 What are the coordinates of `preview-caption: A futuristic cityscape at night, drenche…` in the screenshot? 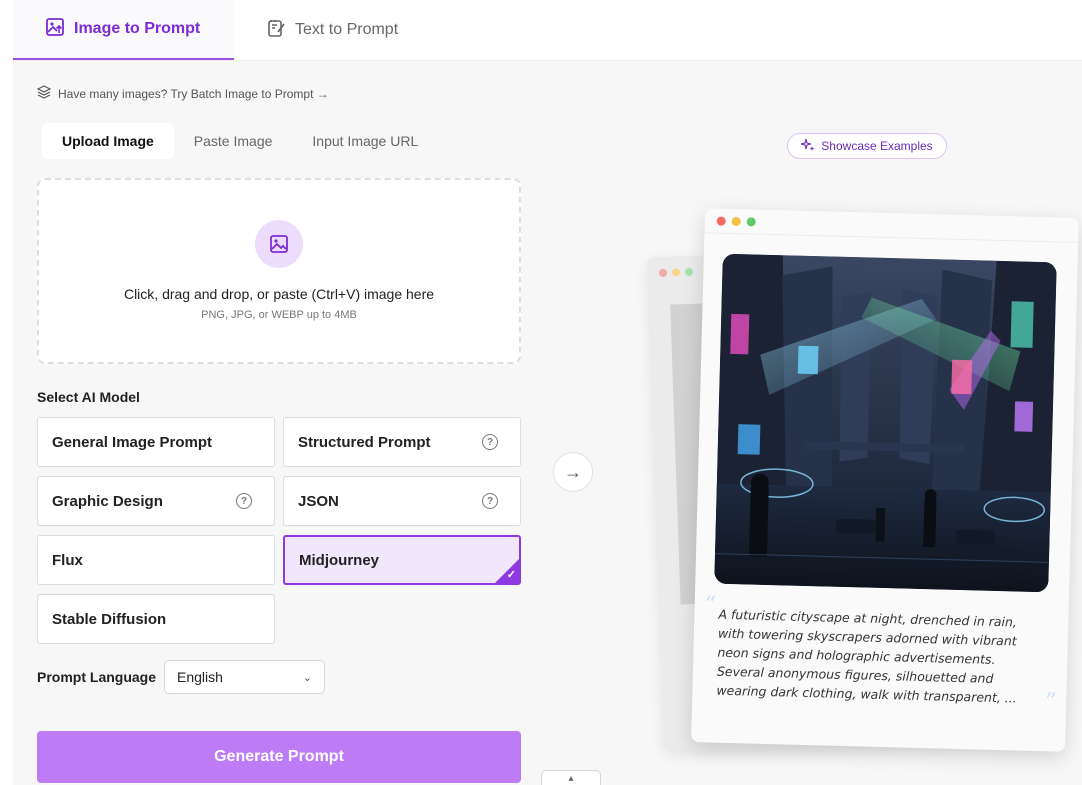 It's located at (867, 656).